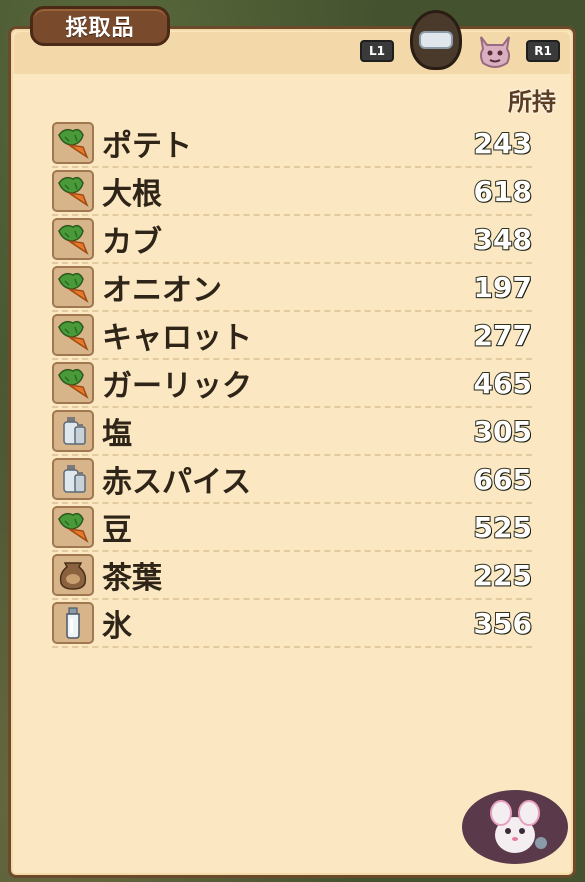  What do you see at coordinates (532, 102) in the screenshot?
I see `owned-column-header: 所持` at bounding box center [532, 102].